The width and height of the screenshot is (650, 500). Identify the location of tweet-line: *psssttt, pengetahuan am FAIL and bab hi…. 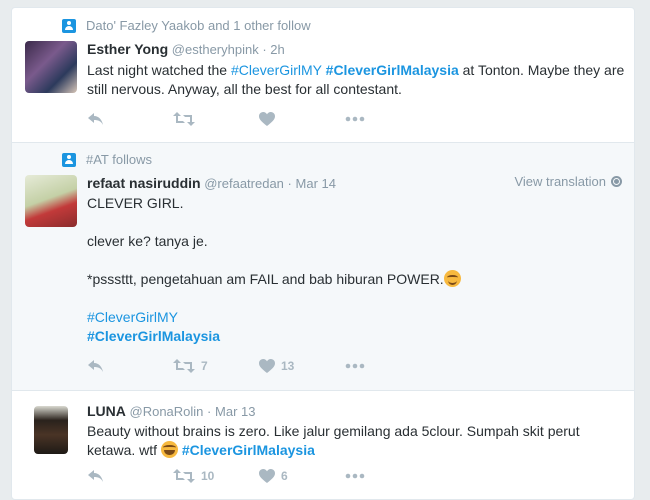
(265, 279).